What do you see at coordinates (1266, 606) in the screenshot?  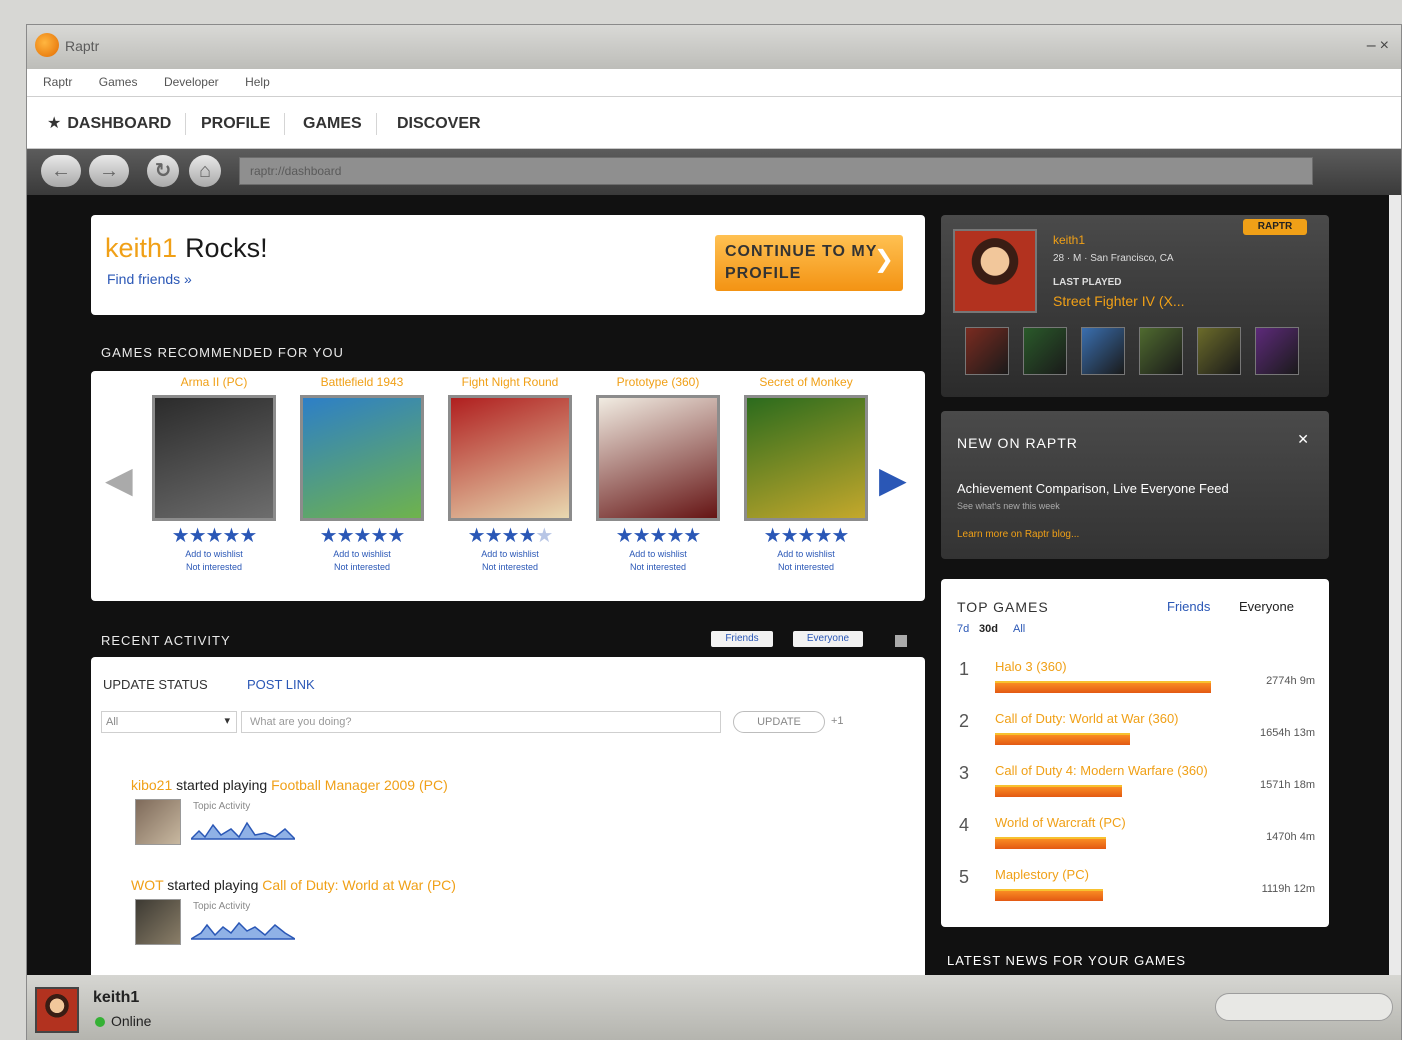 I see `top-games-everyone-tab: Everyone` at bounding box center [1266, 606].